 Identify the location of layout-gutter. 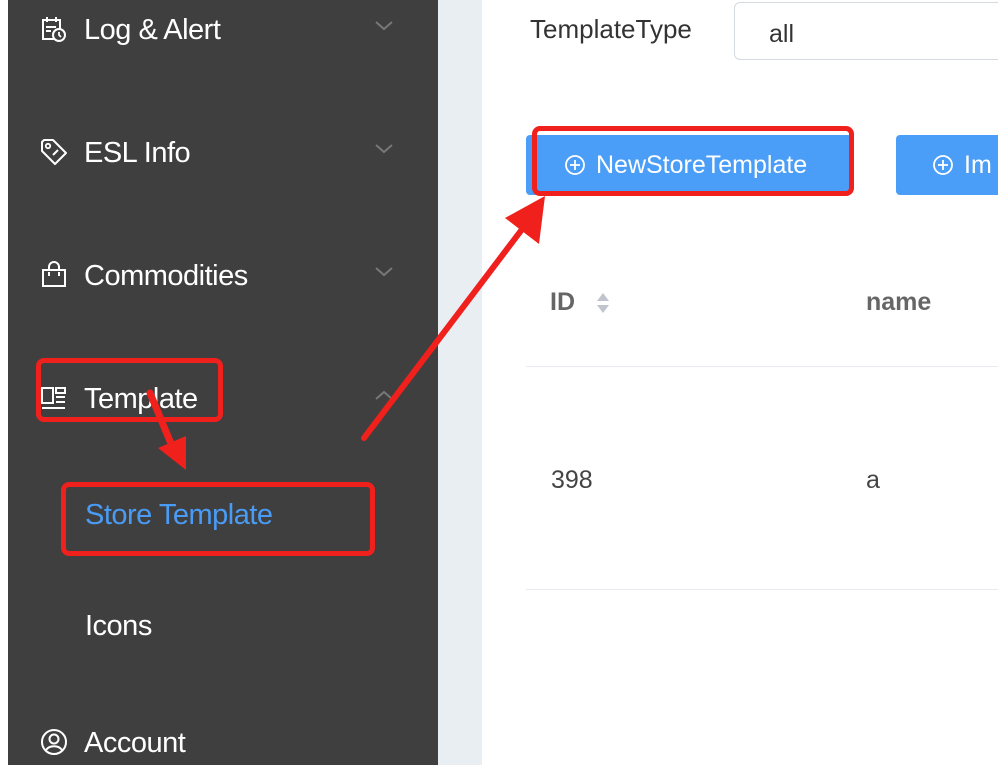
(460, 382).